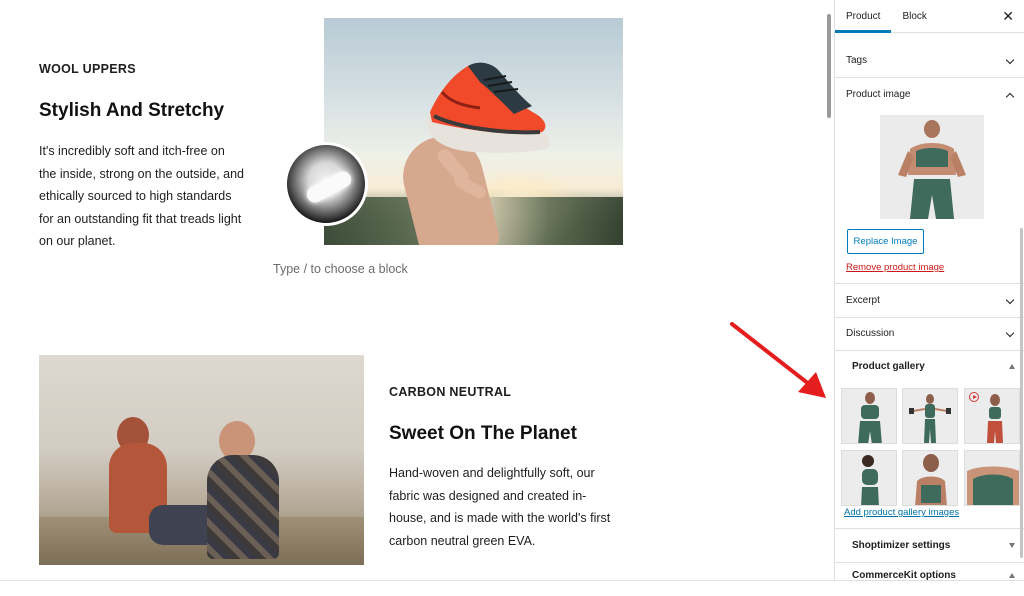 The height and width of the screenshot is (596, 1024). Describe the element at coordinates (135, 196) in the screenshot. I see `paragraph-line: ethically sourced to high standards` at that location.